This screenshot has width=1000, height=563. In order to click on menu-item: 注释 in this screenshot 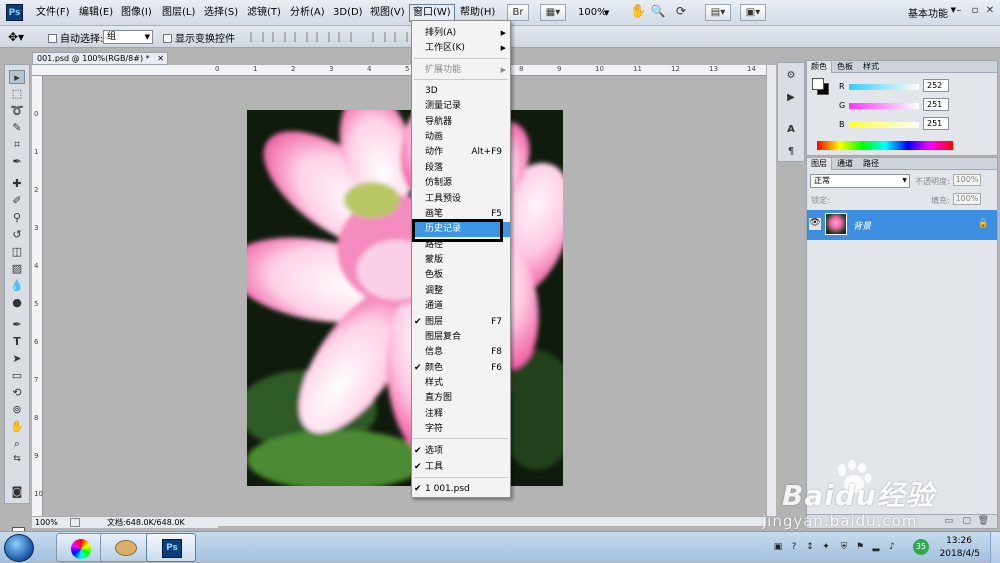, I will do `click(461, 414)`.